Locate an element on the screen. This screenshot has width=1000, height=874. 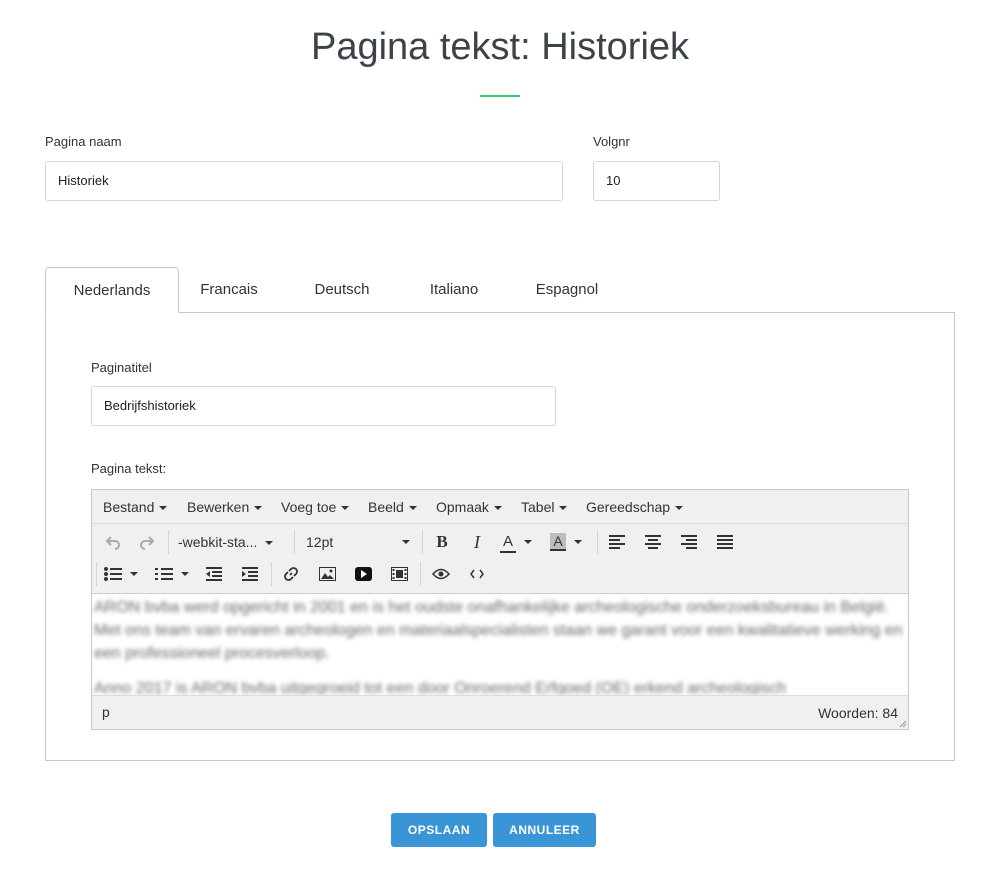
redo-icon is located at coordinates (147, 543).